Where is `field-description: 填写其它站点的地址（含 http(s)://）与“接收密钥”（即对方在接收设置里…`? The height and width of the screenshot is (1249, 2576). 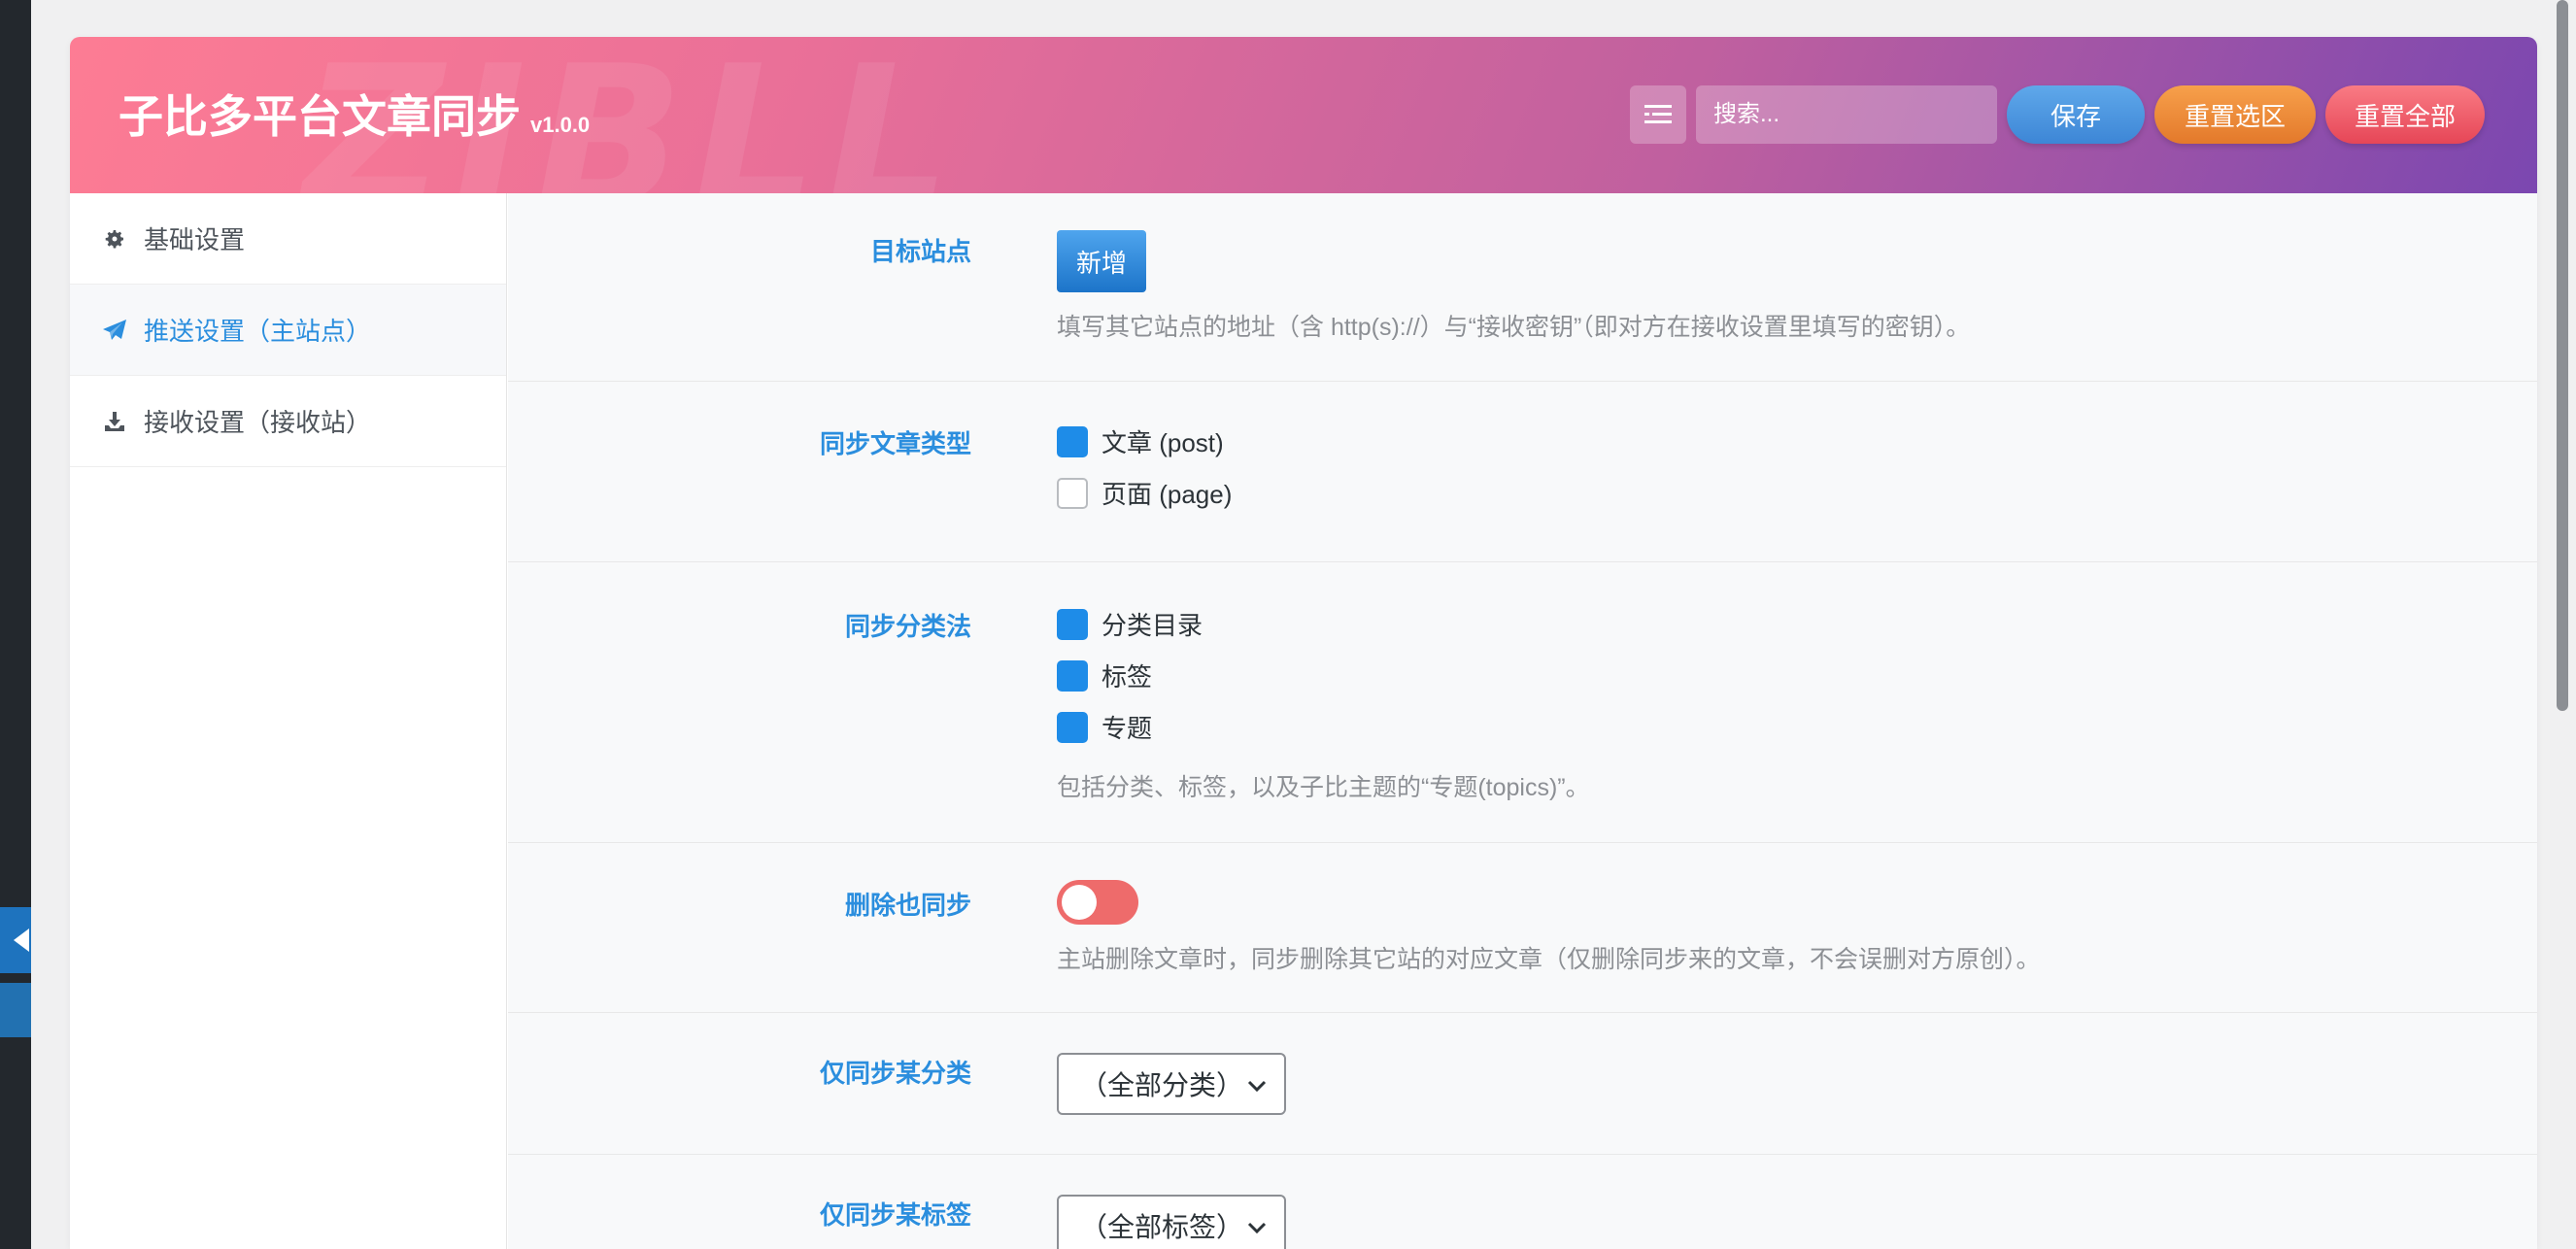 field-description: 填写其它站点的地址（含 http(s)://）与“接收密钥”（即对方在接收设置里… is located at coordinates (1514, 327).